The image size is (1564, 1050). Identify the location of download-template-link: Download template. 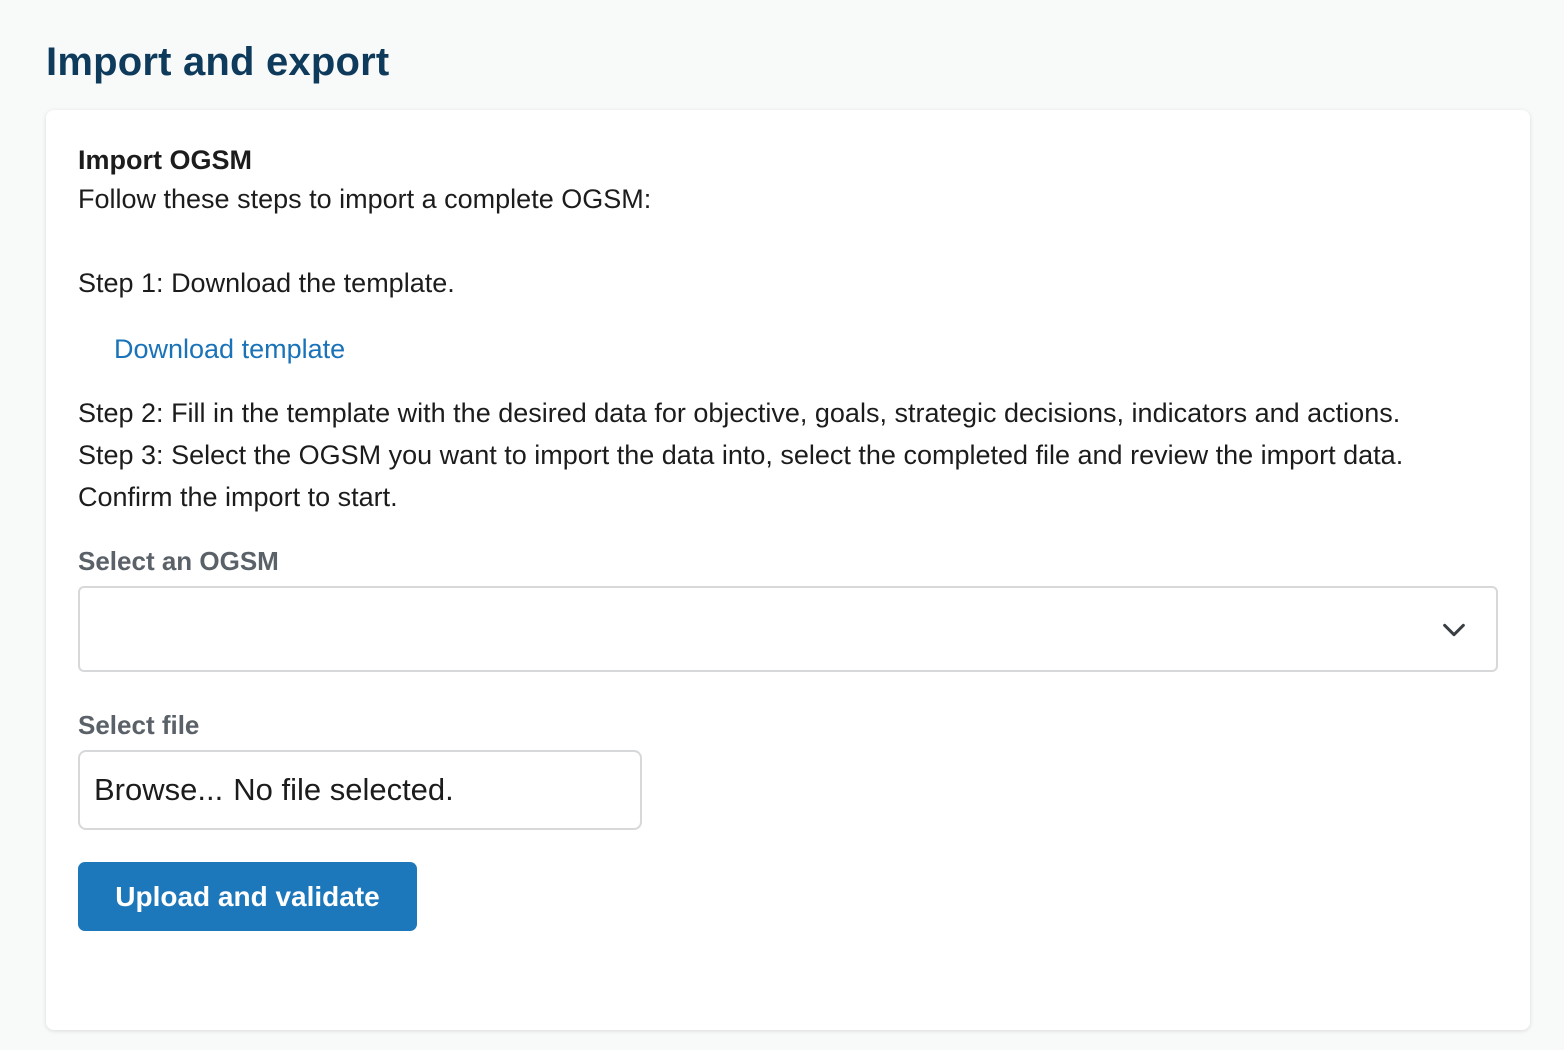
(229, 349).